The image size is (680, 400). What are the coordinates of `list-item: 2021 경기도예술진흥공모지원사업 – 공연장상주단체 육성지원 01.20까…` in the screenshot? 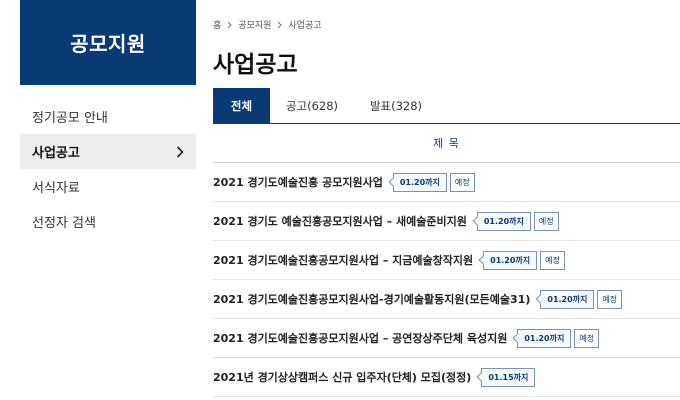 It's located at (446, 338).